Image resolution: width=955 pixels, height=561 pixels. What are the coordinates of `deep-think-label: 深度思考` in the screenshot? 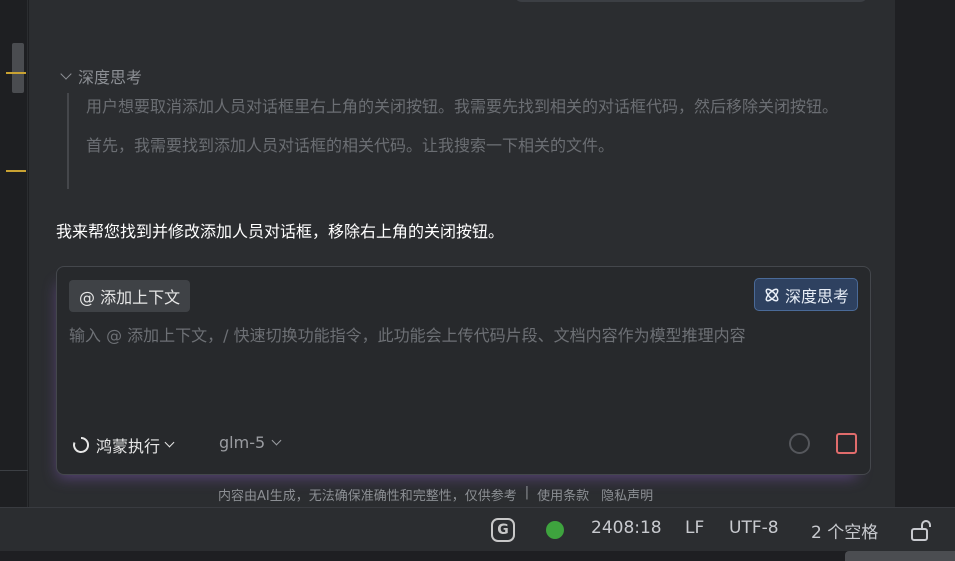 It's located at (816, 296).